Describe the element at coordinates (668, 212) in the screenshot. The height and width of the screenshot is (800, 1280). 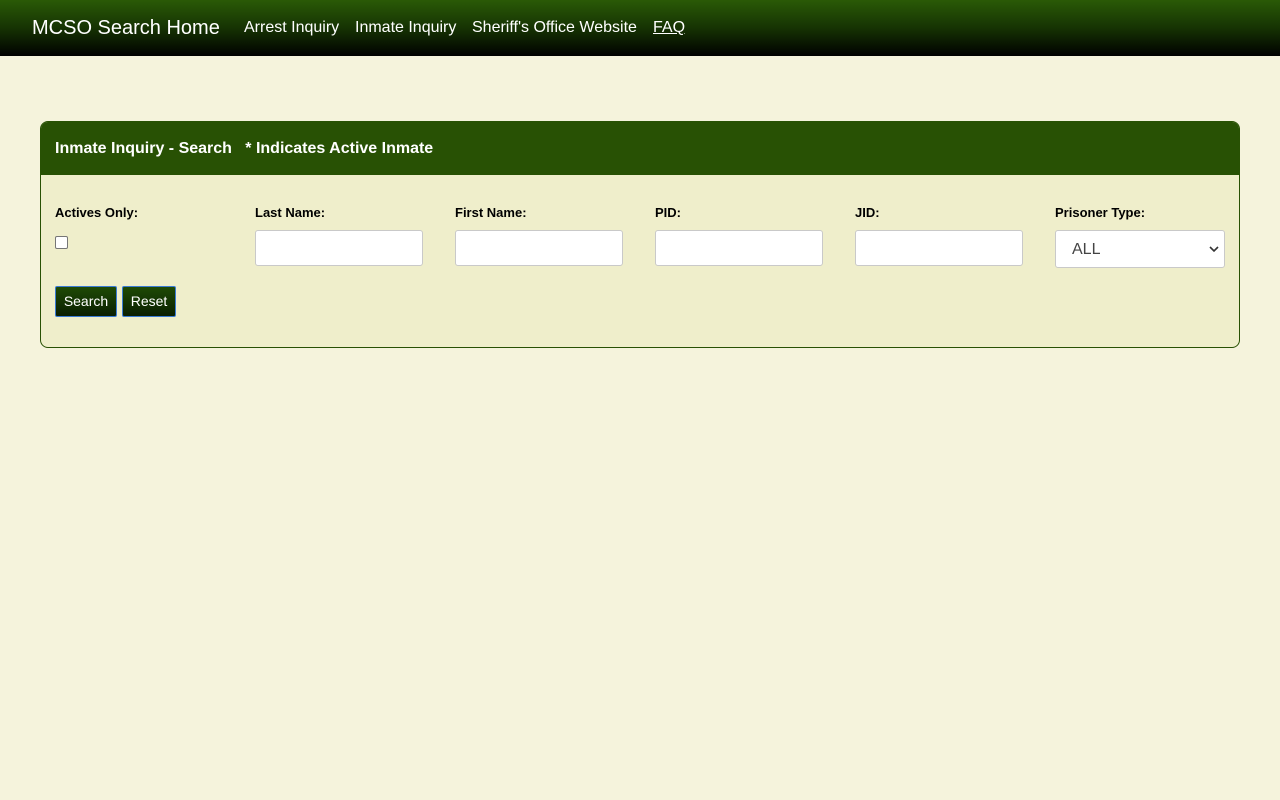
I see `pid-label: PID:` at that location.